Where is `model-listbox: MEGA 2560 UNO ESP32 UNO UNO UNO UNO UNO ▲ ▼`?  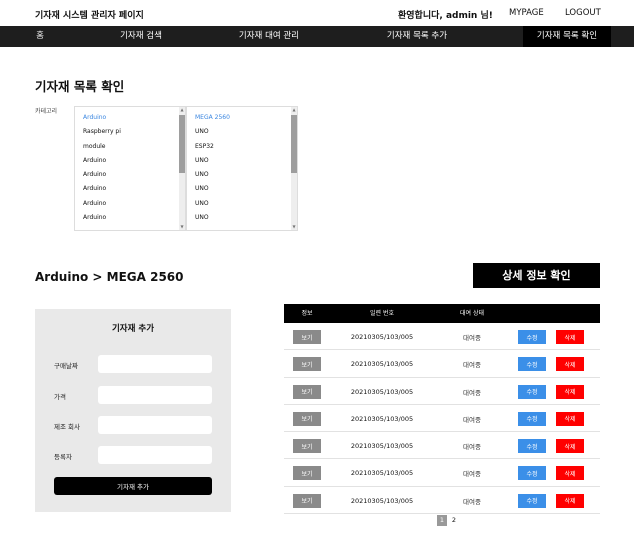
model-listbox: MEGA 2560 UNO ESP32 UNO UNO UNO UNO UNO ▲ ▼ is located at coordinates (242, 168).